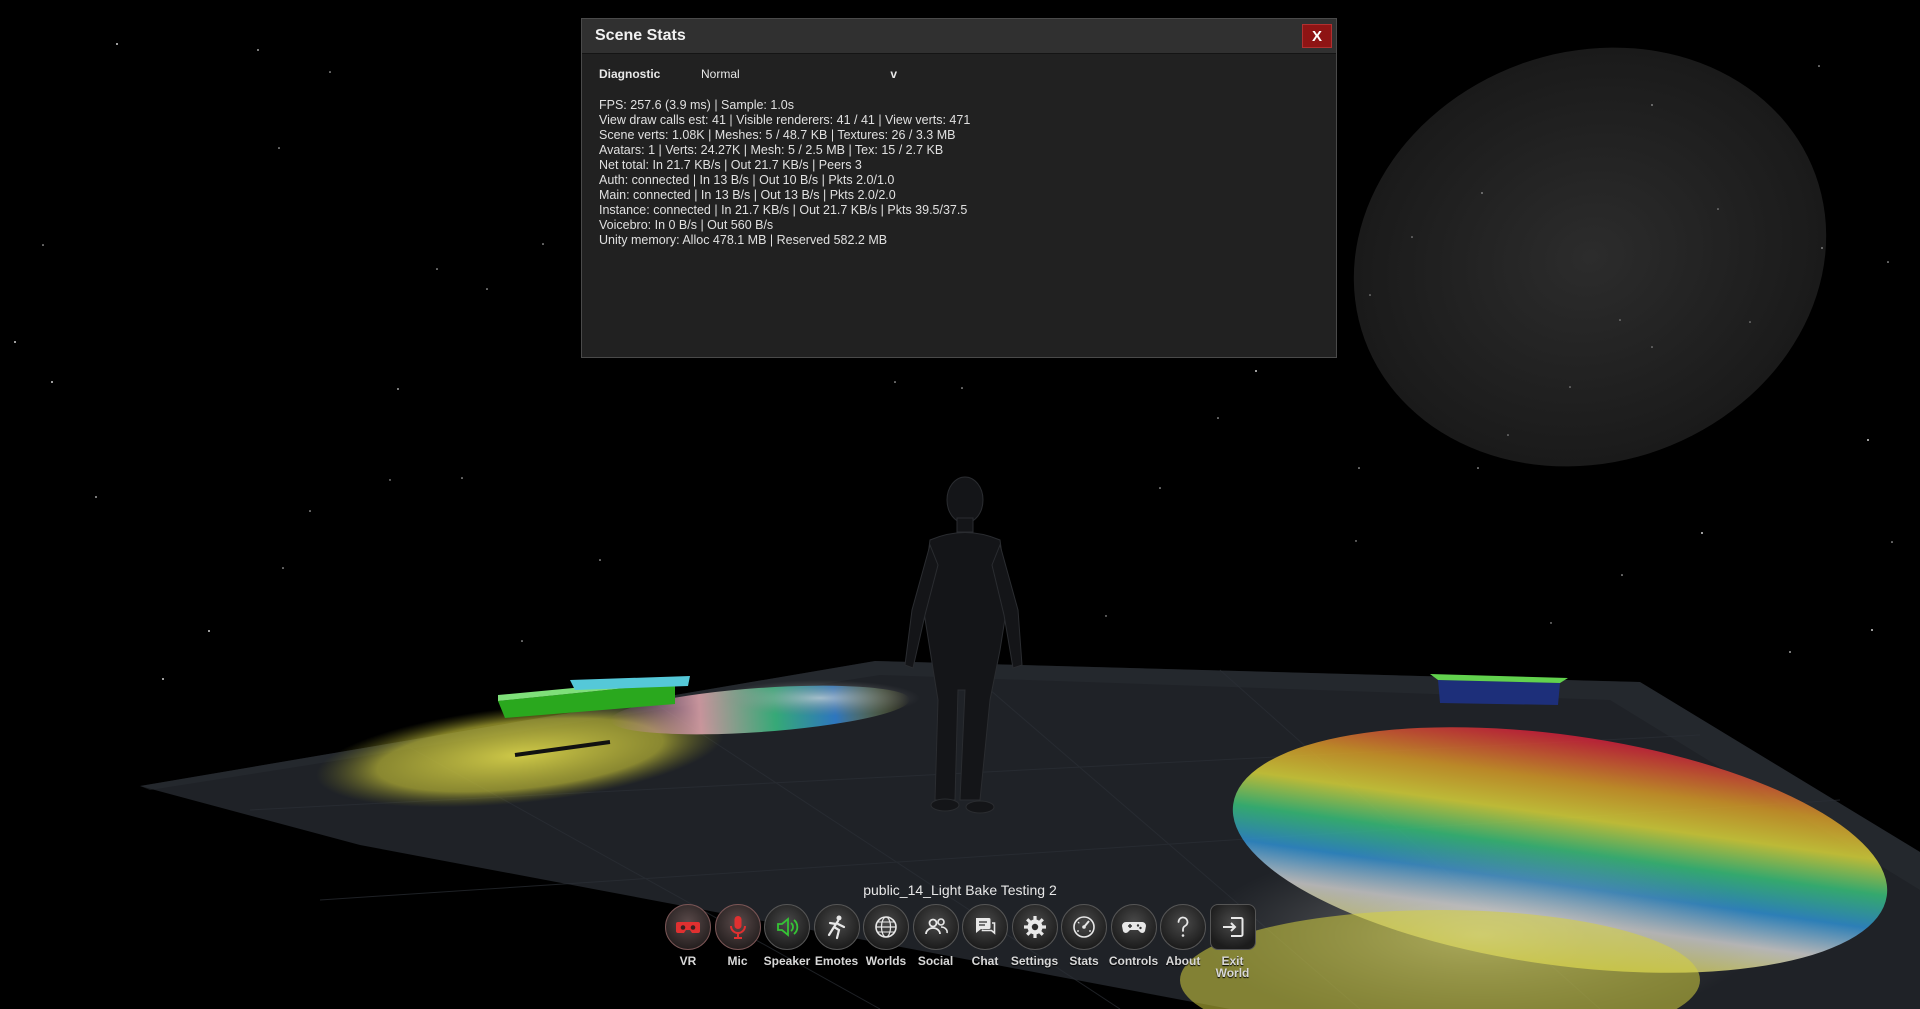  What do you see at coordinates (1183, 961) in the screenshot?
I see `toolbar-label: About` at bounding box center [1183, 961].